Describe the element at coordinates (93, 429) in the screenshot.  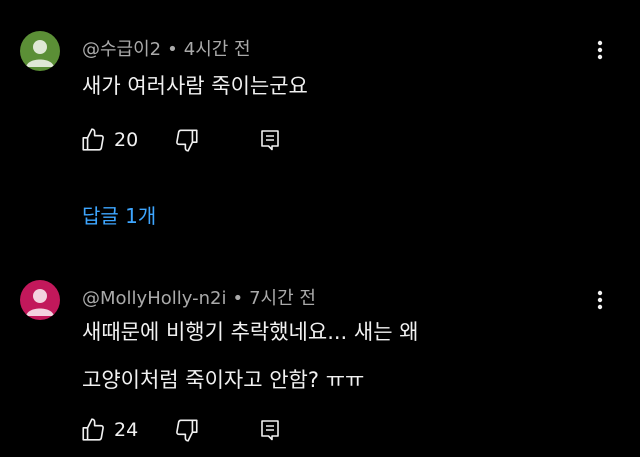
I see `thumbs-up-icon` at that location.